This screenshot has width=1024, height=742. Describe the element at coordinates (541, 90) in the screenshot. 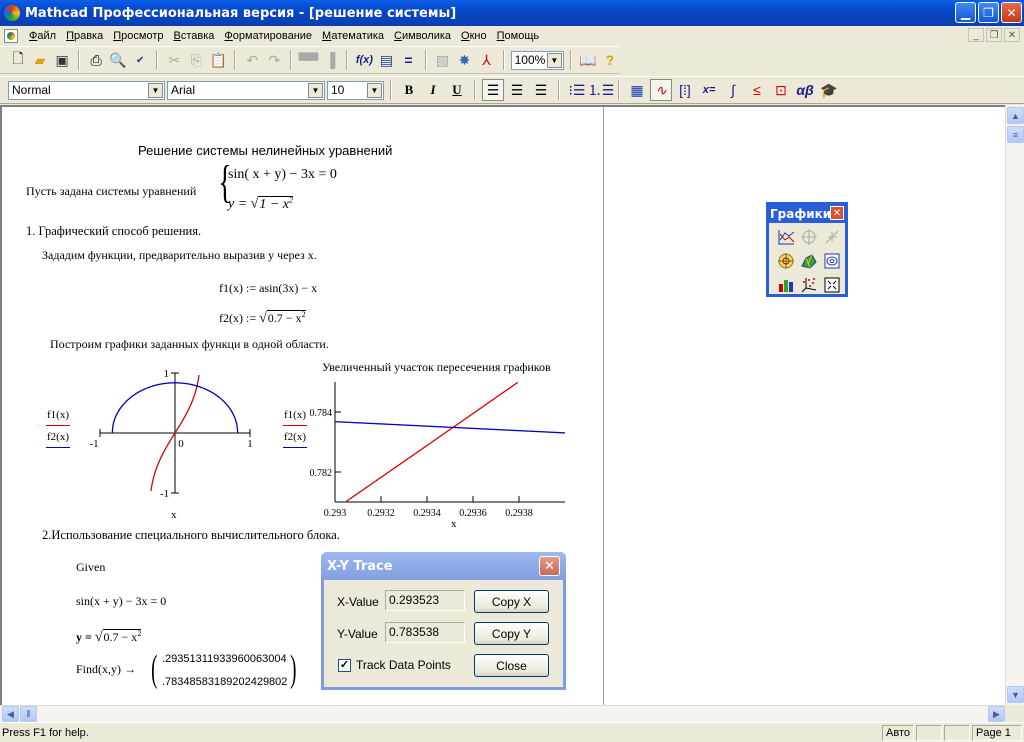

I see `align-right-button: ☰` at that location.